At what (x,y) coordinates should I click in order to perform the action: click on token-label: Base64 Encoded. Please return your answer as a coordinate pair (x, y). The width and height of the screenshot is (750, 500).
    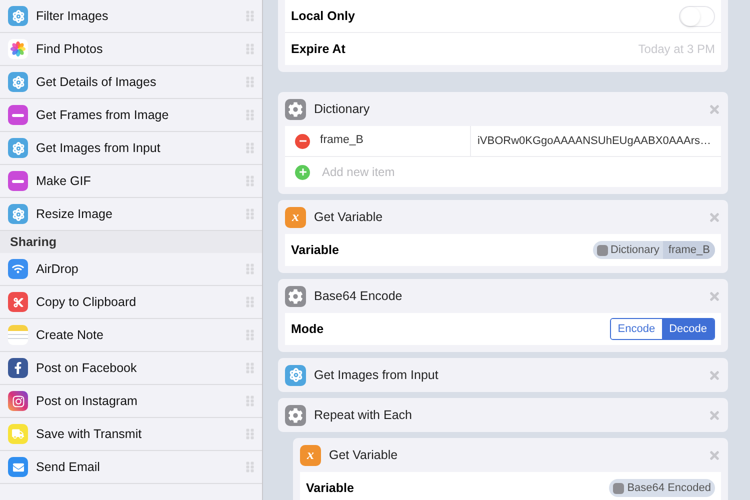
    Looking at the image, I should click on (669, 488).